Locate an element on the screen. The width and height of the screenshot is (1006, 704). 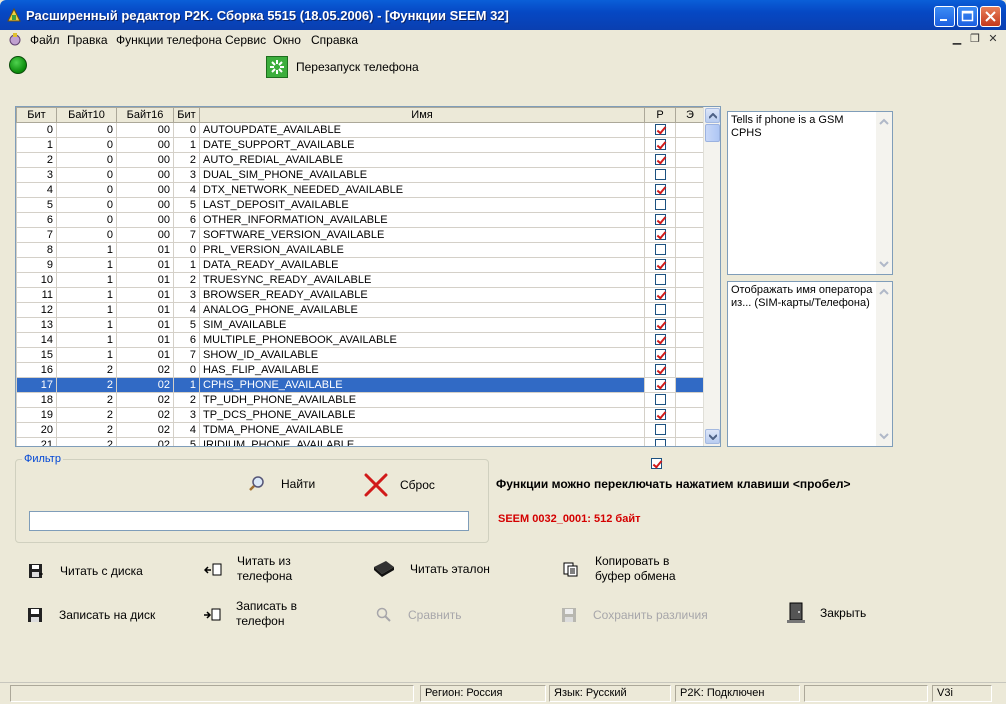
table-row: 12 1 01 4 ANALOG_PHONE_AVAILABLE is located at coordinates (360, 310).